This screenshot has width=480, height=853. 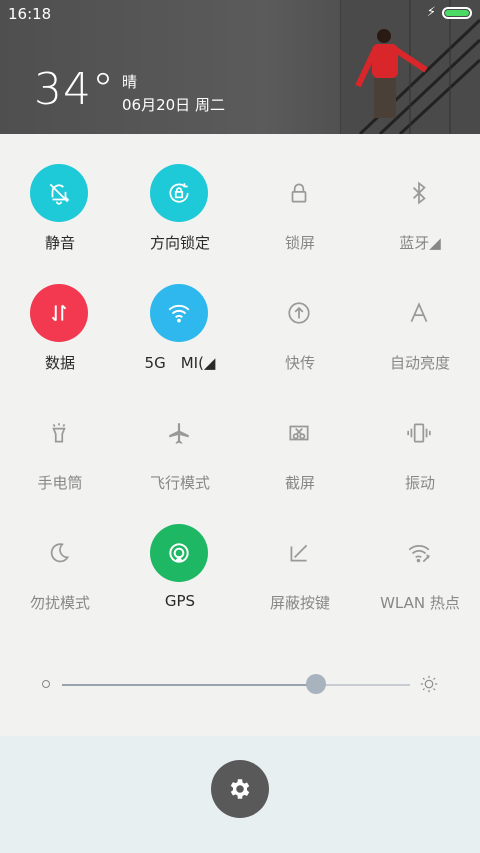 What do you see at coordinates (299, 483) in the screenshot?
I see `toggle-label: 截屏` at bounding box center [299, 483].